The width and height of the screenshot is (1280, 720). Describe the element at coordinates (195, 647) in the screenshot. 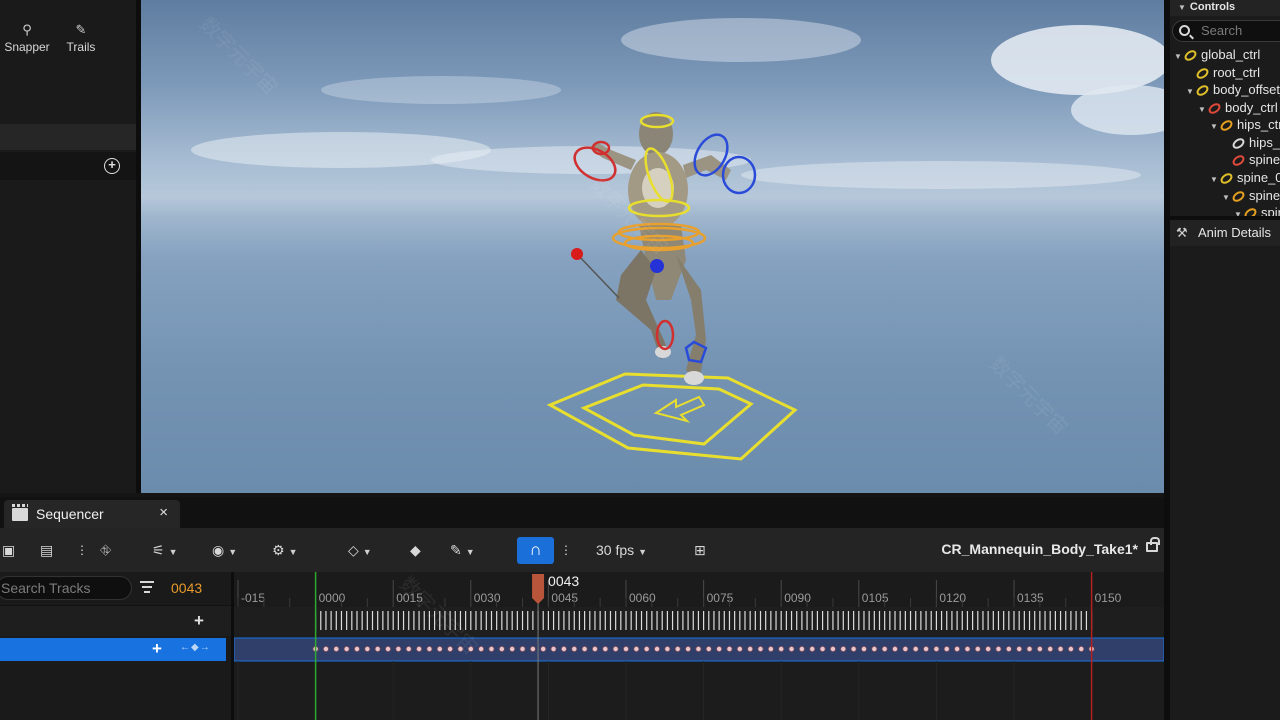

I see `key-navigation-icon: ←◆→` at that location.